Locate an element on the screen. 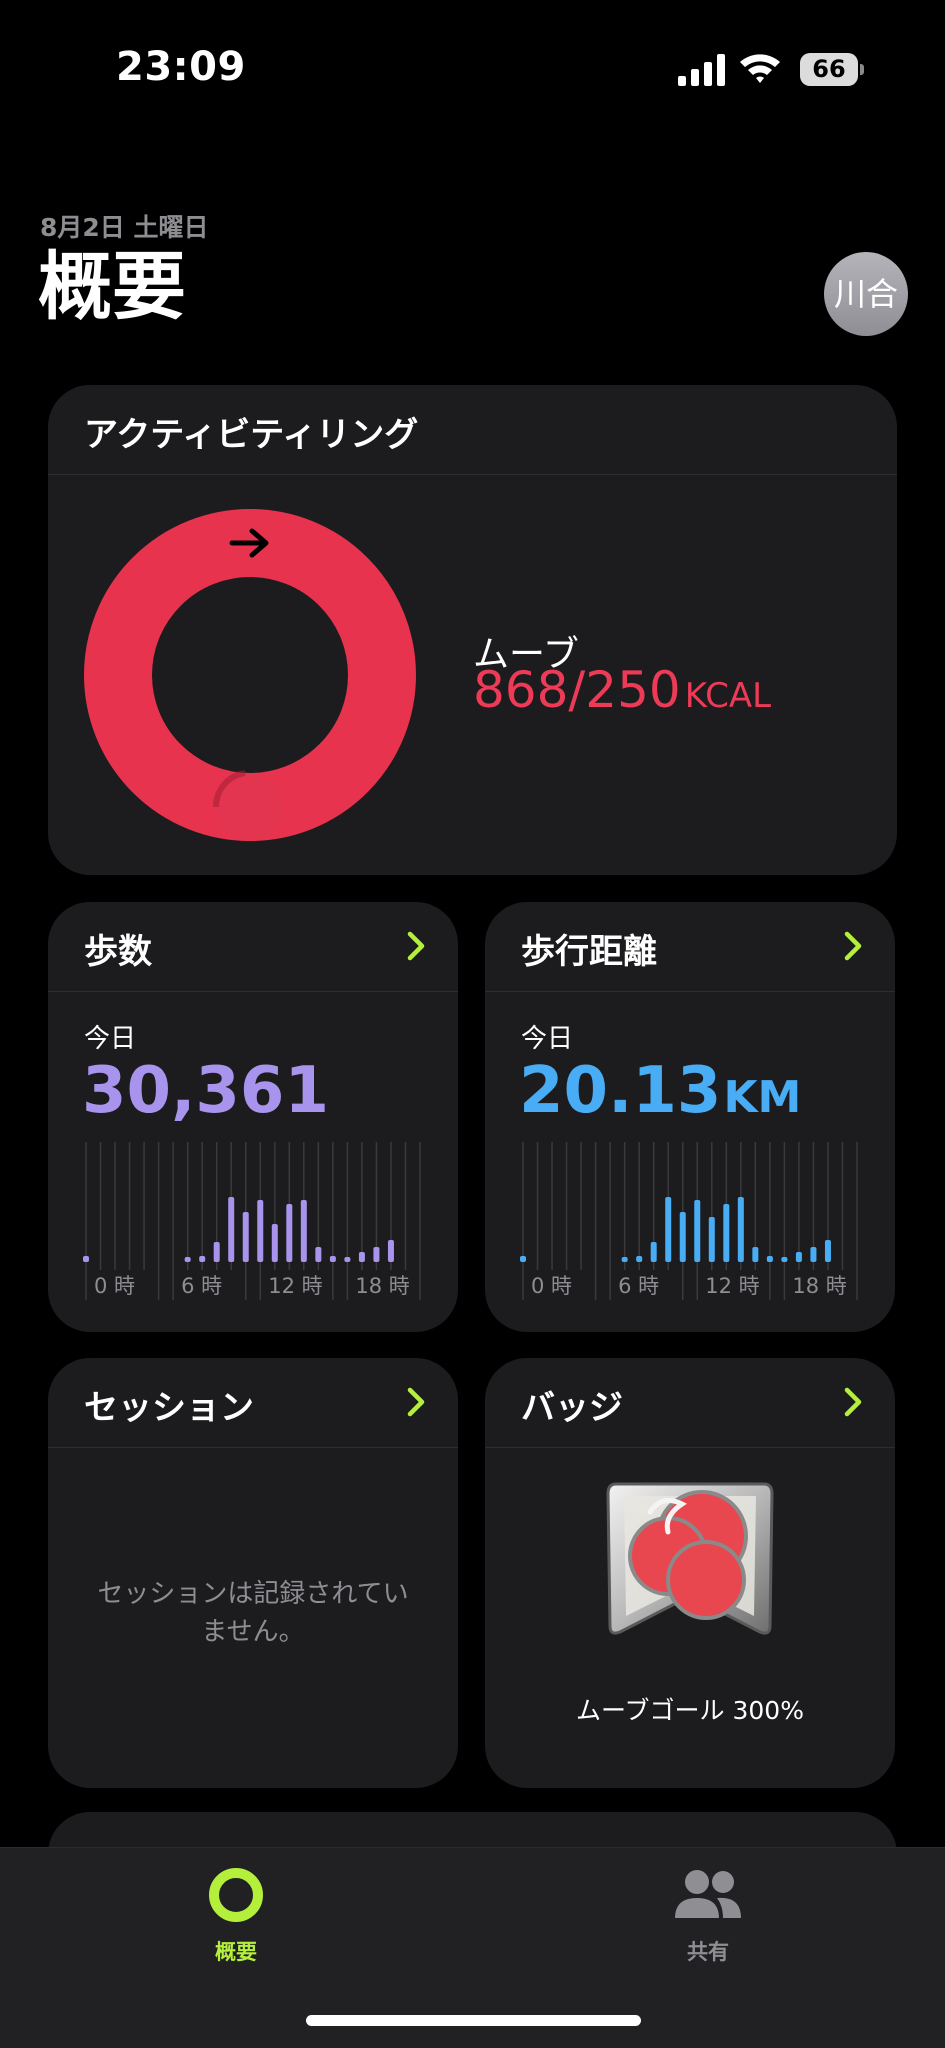 Image resolution: width=945 pixels, height=2048 pixels. move-value-unit: KCAL is located at coordinates (728, 696).